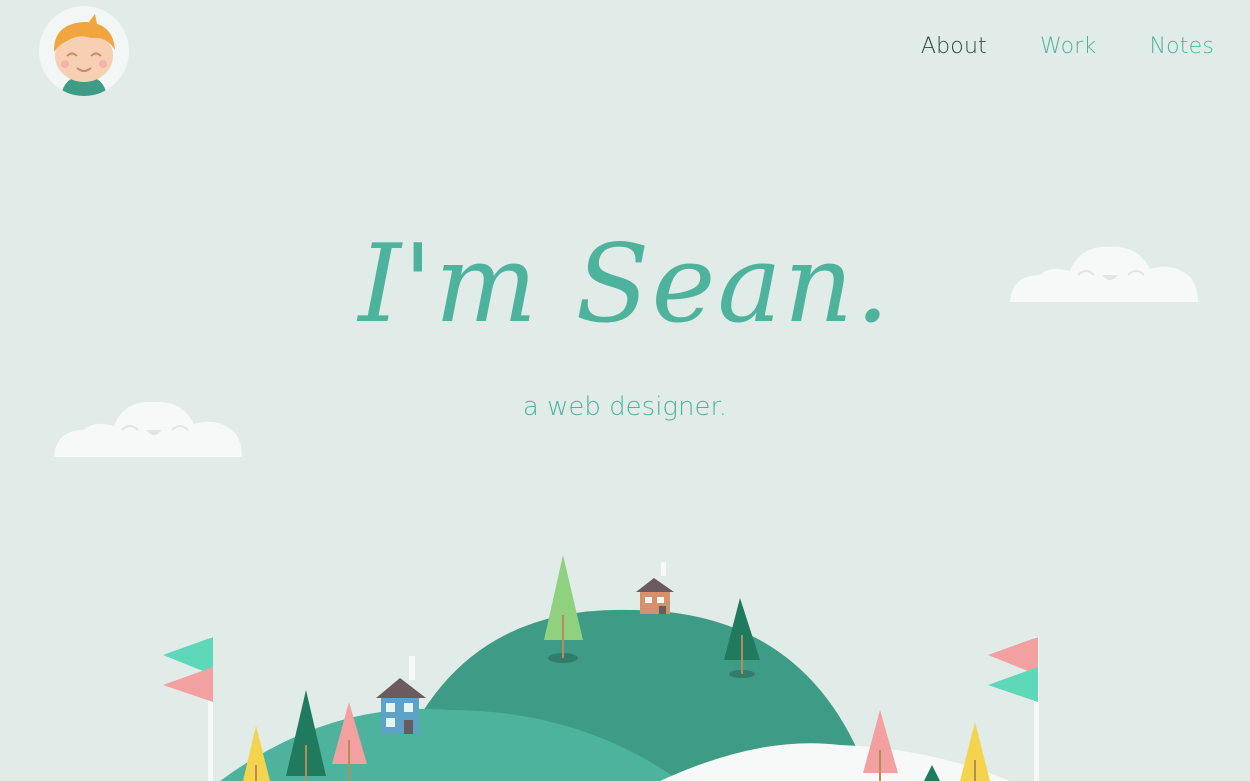 The width and height of the screenshot is (1250, 781). I want to click on cloud-right-icon, so click(1104, 274).